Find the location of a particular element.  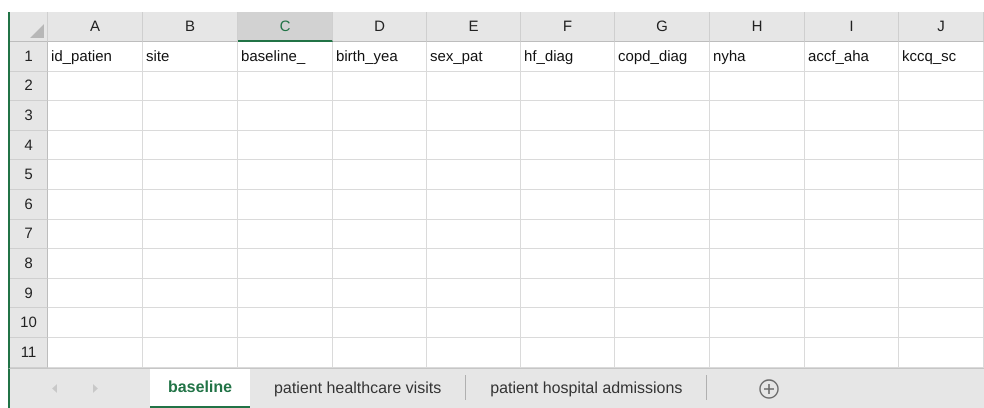

table-cell: accf_aha is located at coordinates (852, 57).